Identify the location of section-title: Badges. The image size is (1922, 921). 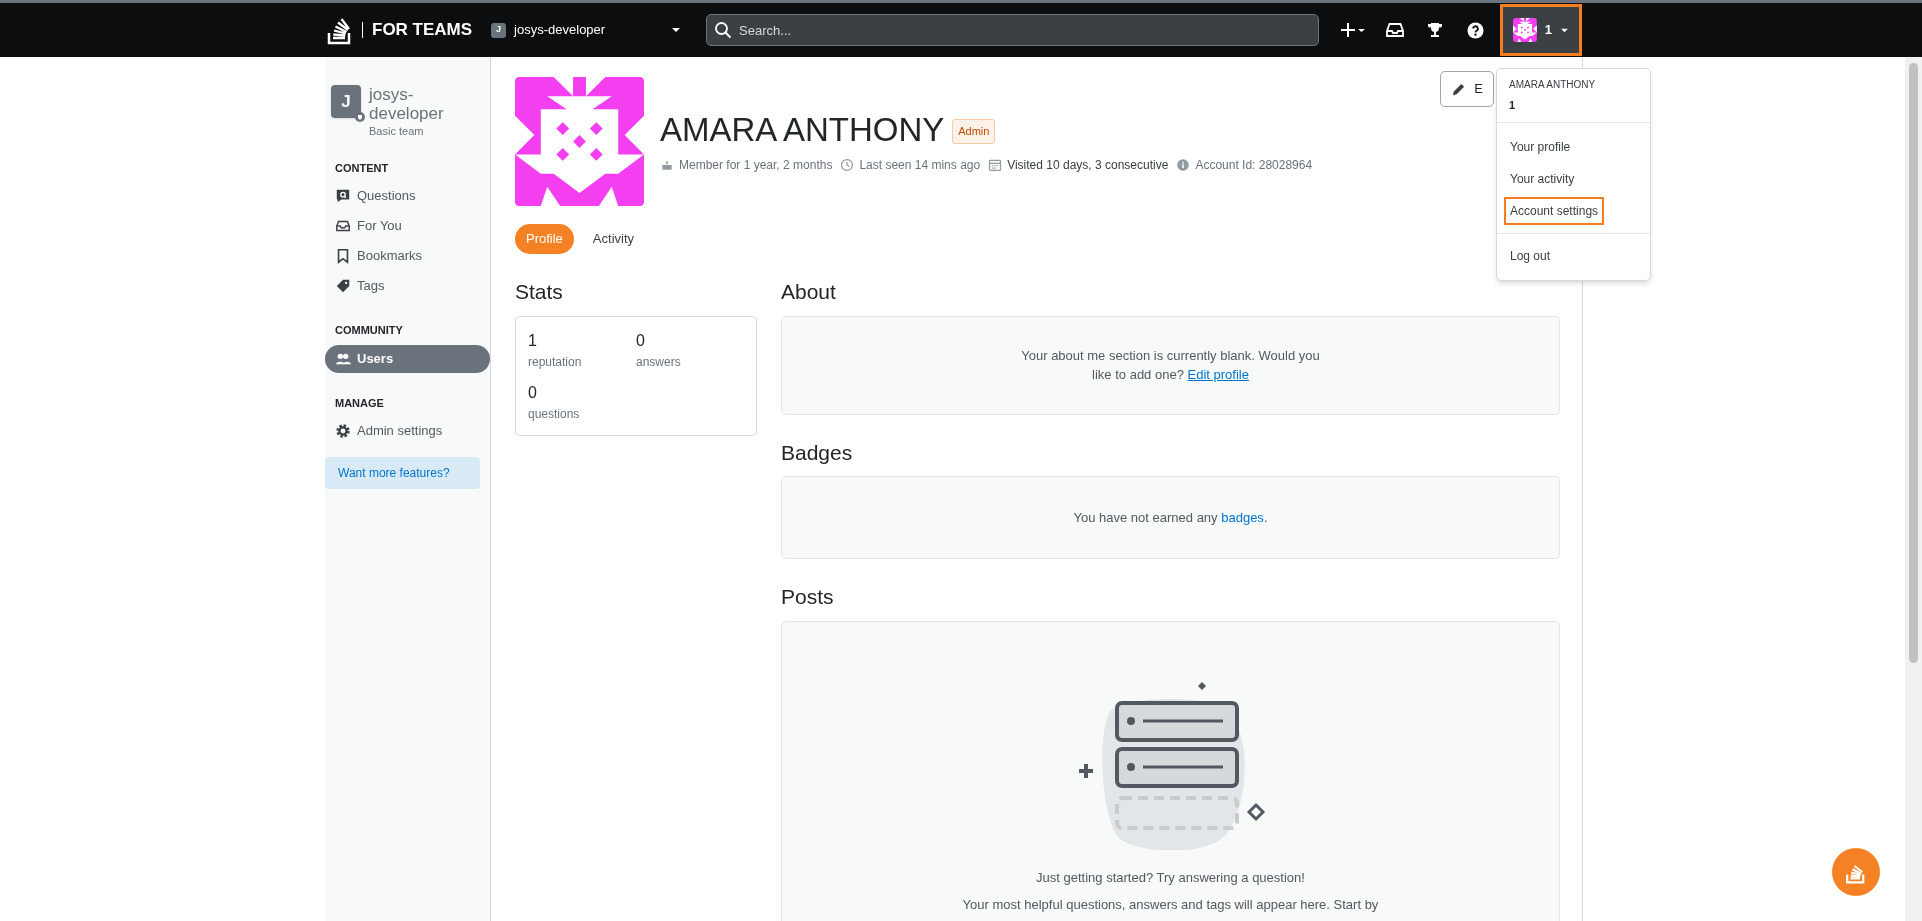
(817, 452).